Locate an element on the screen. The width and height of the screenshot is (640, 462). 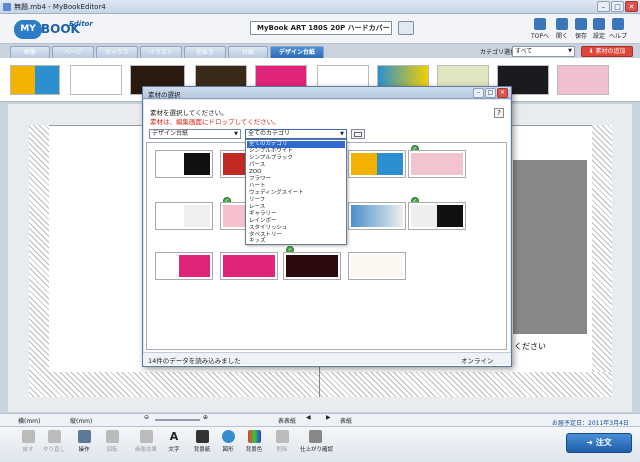
shape-label: 図形 is located at coordinates (228, 450).